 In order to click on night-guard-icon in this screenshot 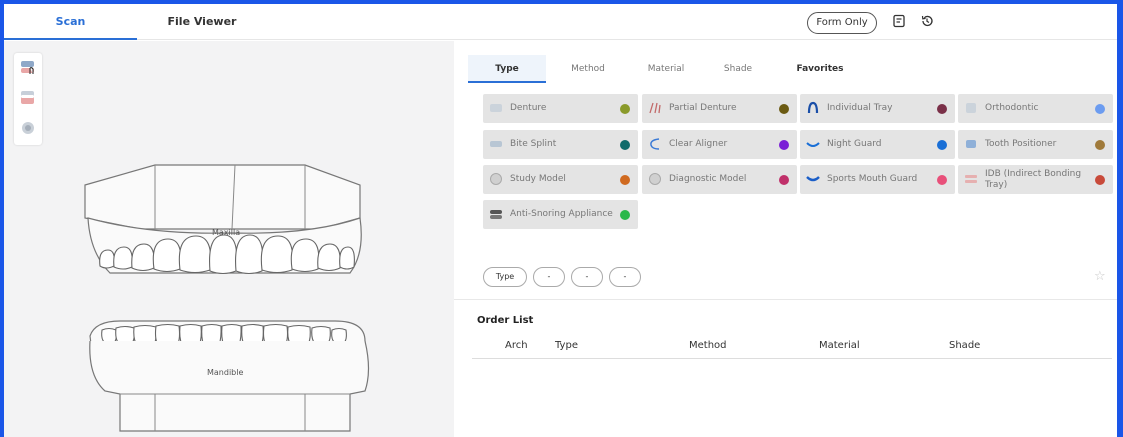, I will do `click(813, 144)`.